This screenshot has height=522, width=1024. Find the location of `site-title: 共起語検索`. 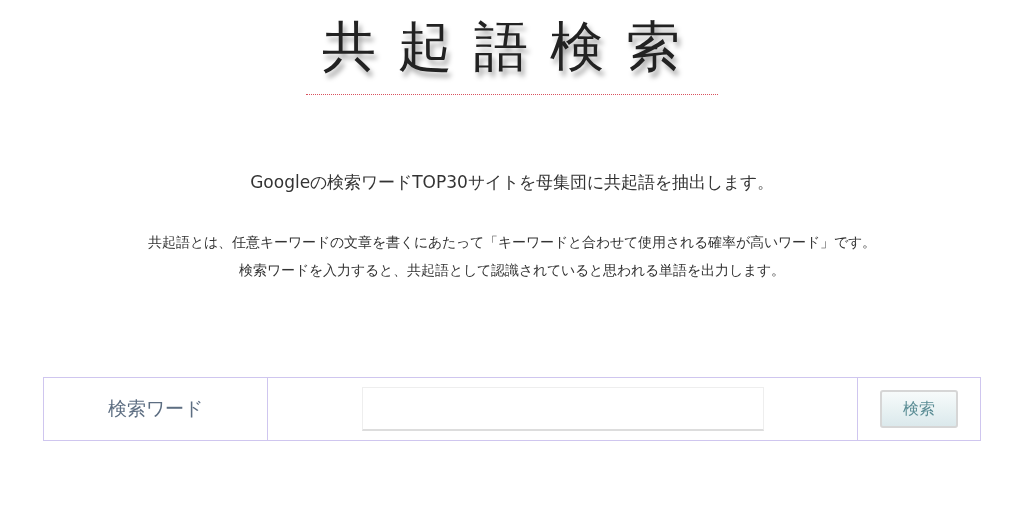

site-title: 共起語検索 is located at coordinates (512, 47).